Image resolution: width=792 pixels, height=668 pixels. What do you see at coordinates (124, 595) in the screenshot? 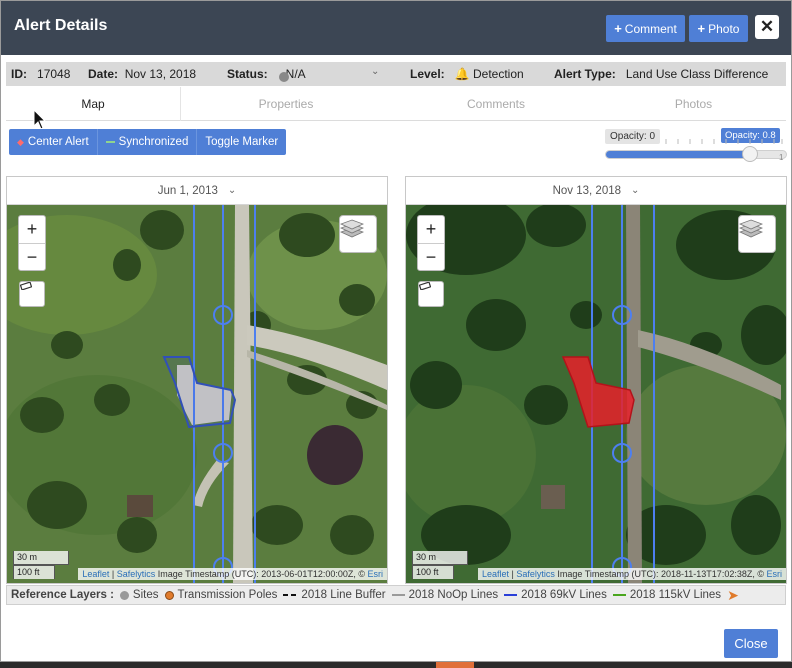
I see `sites-swatch-icon` at bounding box center [124, 595].